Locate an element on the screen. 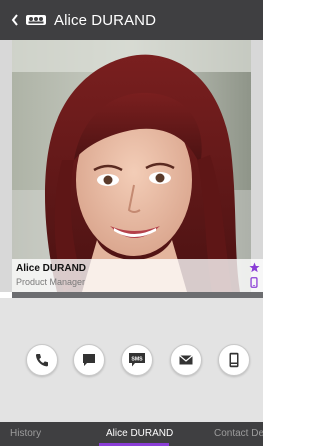  mobile-device-button is located at coordinates (234, 360).